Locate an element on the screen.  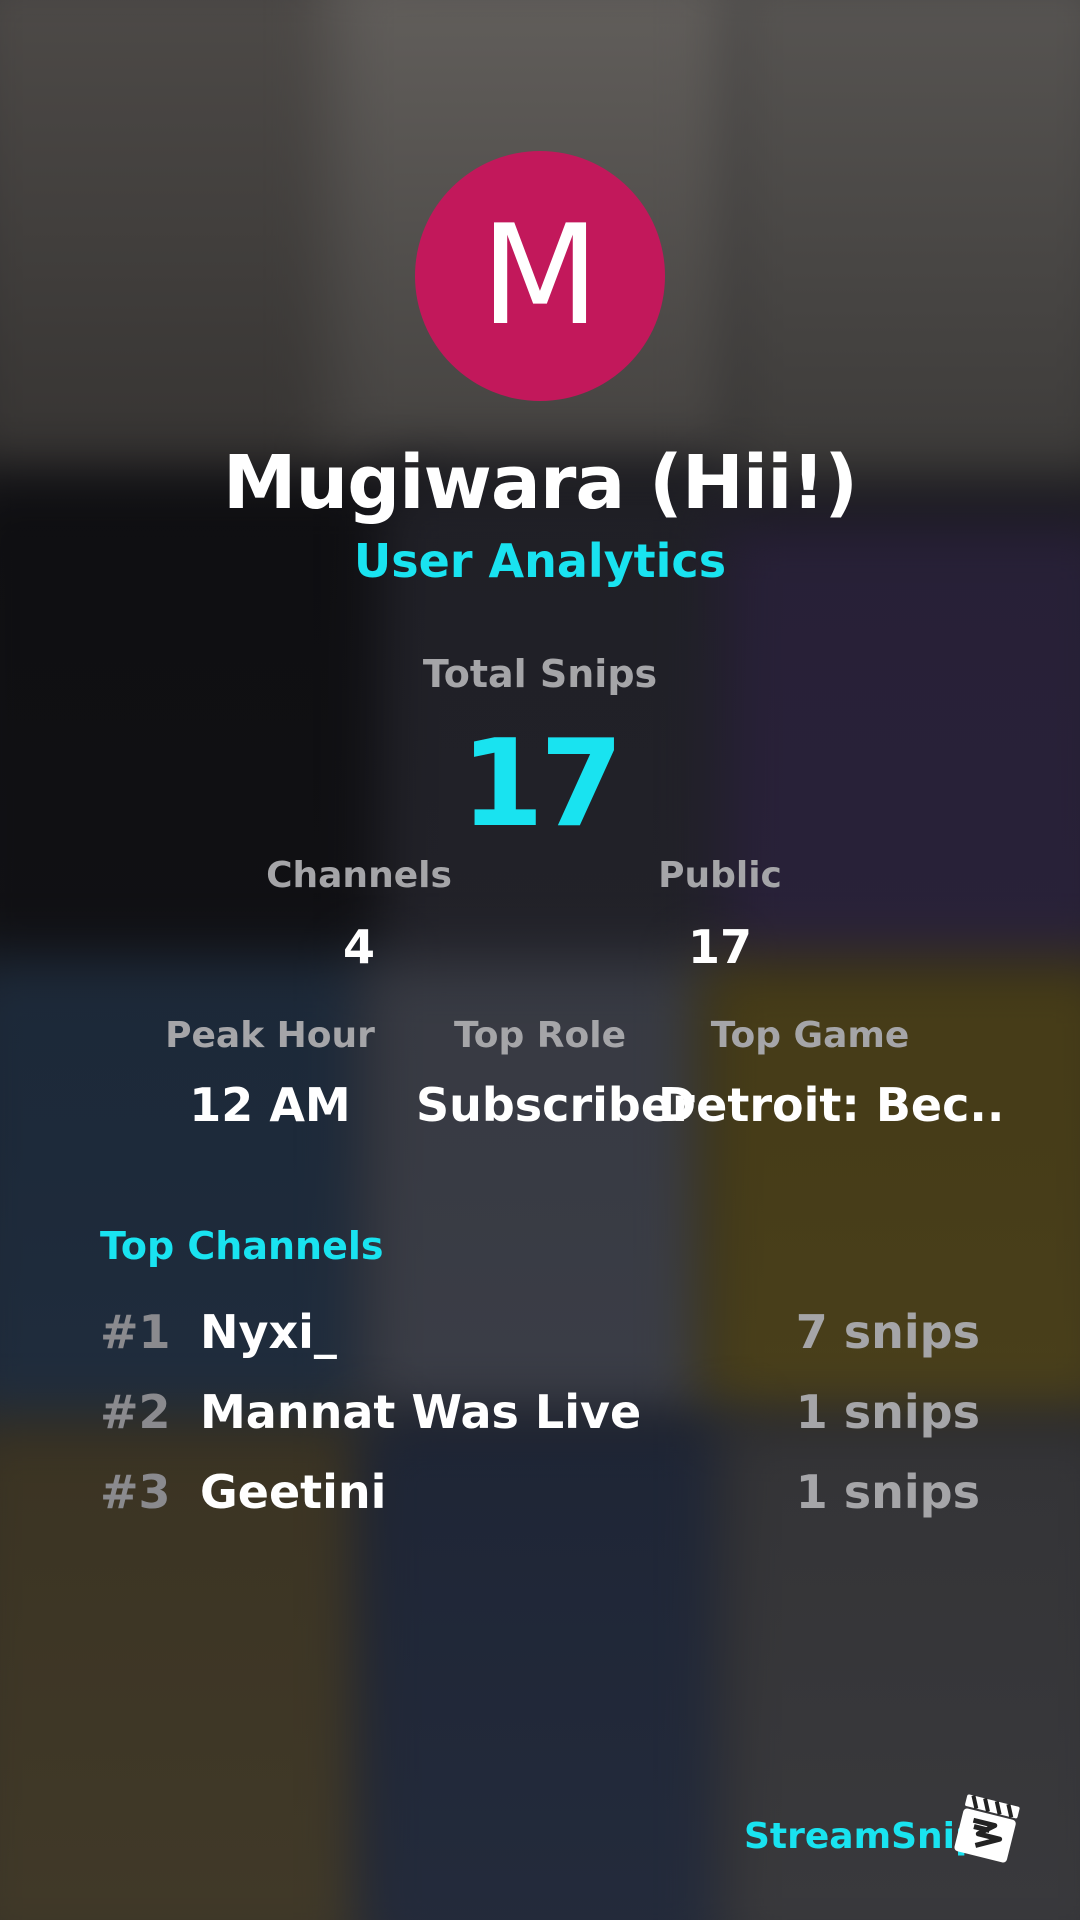
stat-public-value: 17 is located at coordinates (719, 947).